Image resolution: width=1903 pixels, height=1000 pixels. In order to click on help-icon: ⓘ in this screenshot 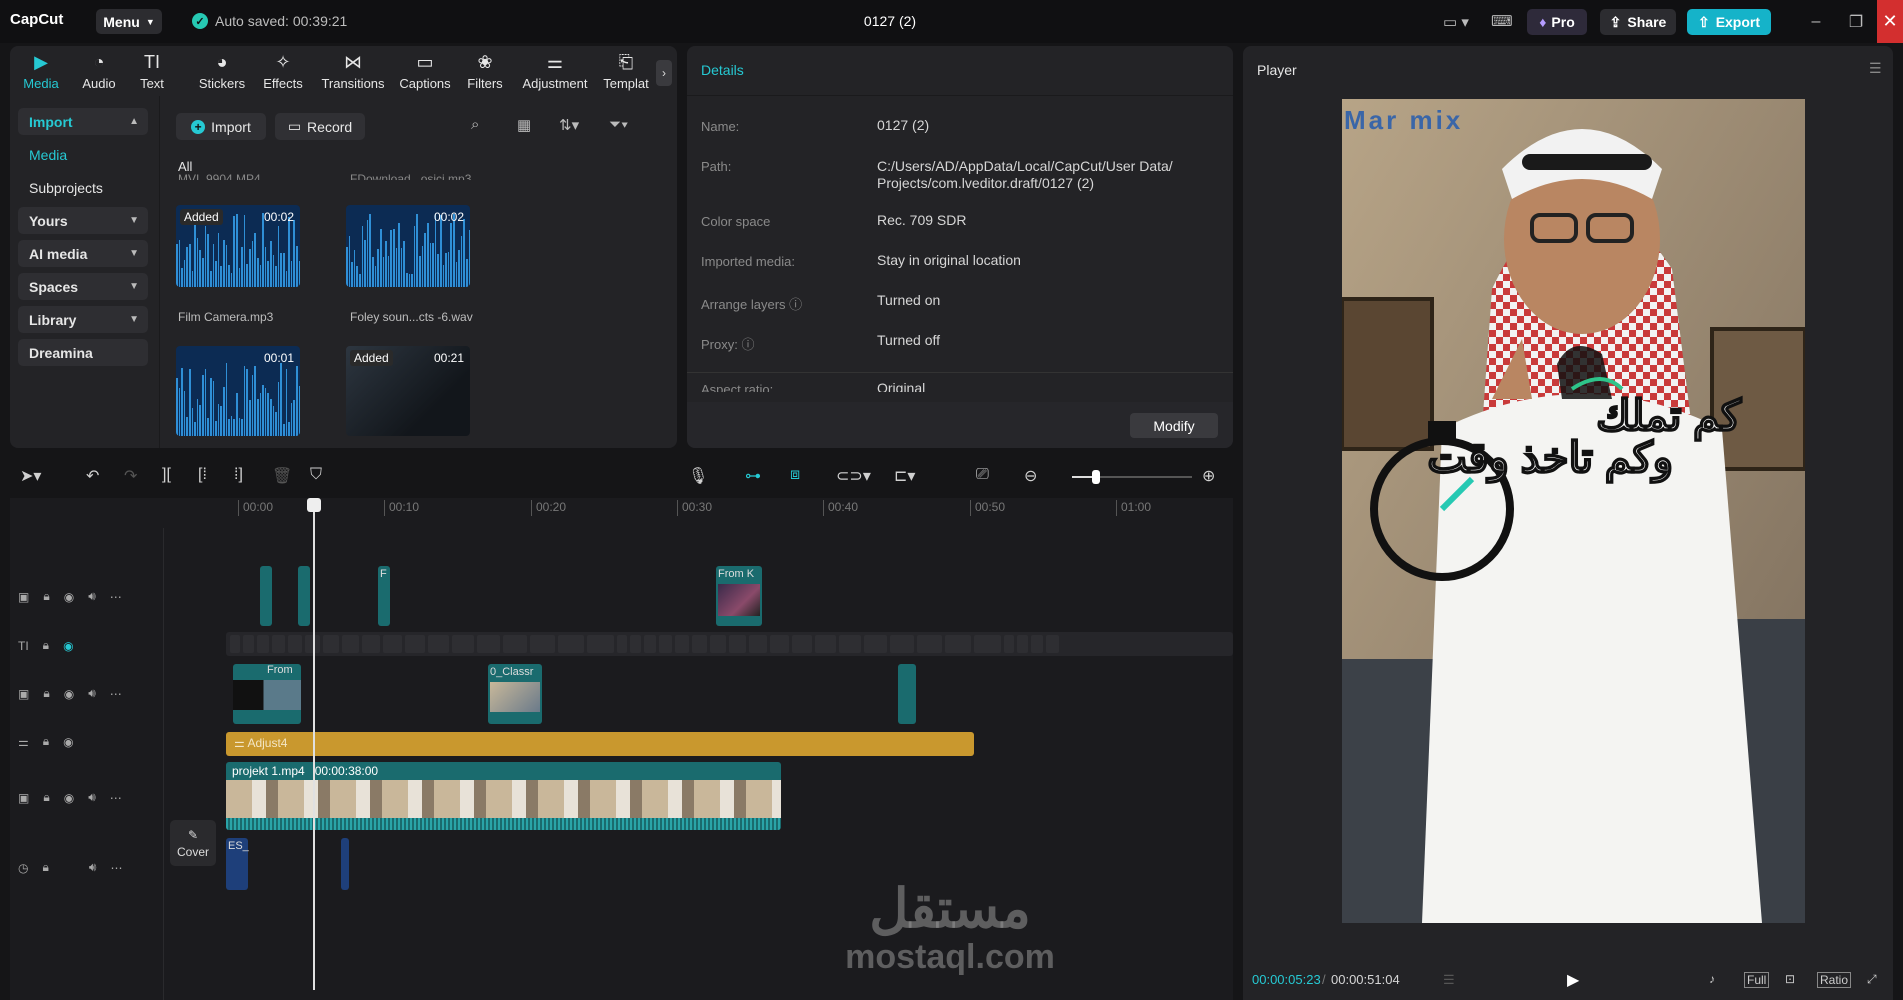, I will do `click(747, 344)`.